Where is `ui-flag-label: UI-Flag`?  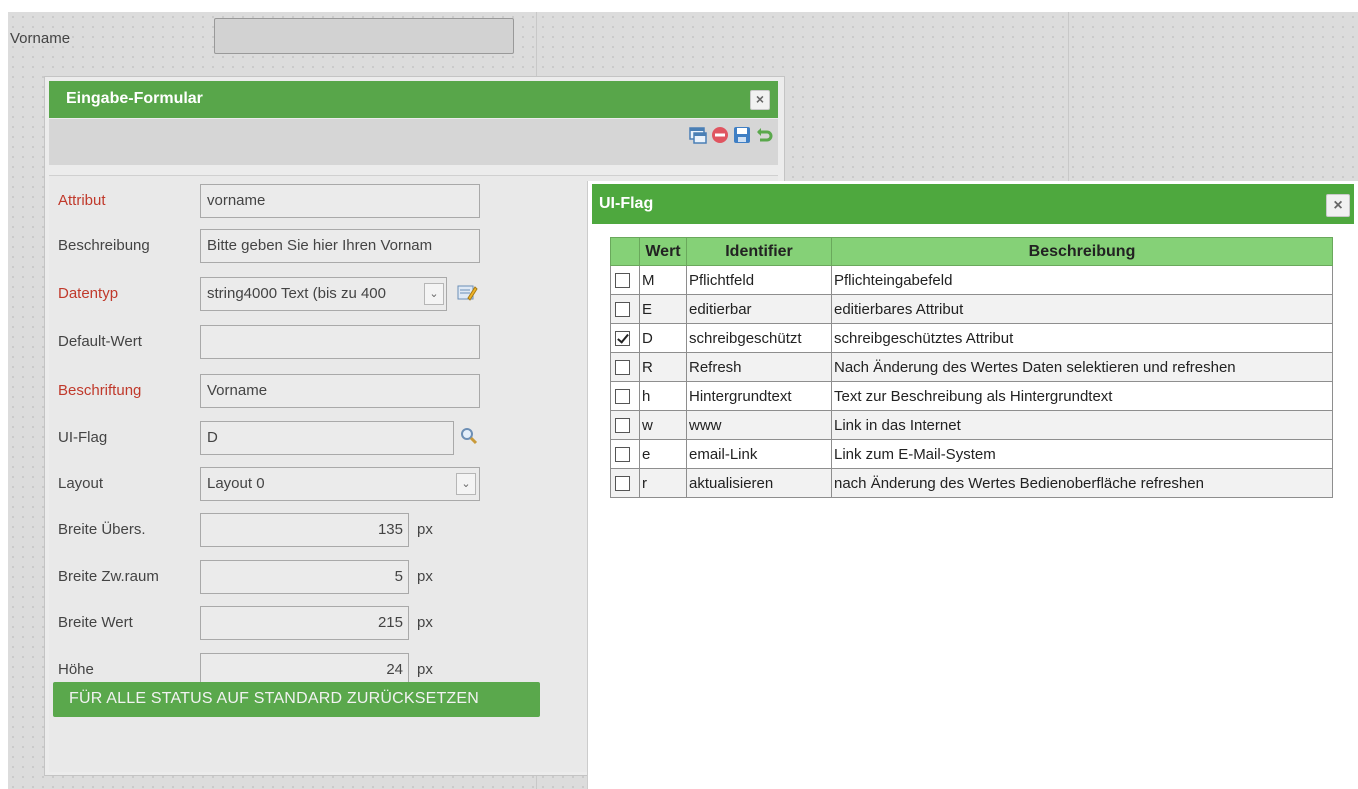
ui-flag-label: UI-Flag is located at coordinates (83, 437).